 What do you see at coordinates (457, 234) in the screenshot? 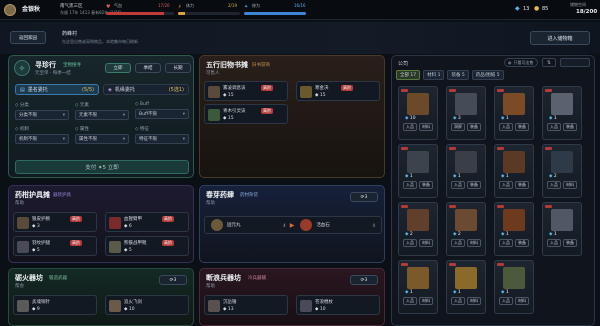
I see `card-count: ◆ 2` at bounding box center [457, 234].